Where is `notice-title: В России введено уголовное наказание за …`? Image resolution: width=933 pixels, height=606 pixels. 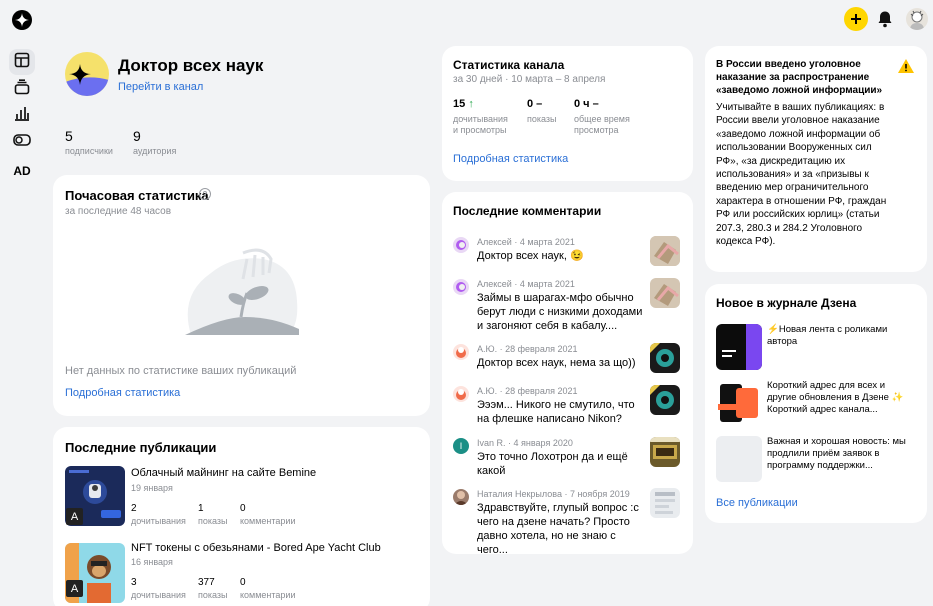
notice-title: В России введено уголовное наказание за … is located at coordinates (799, 77).